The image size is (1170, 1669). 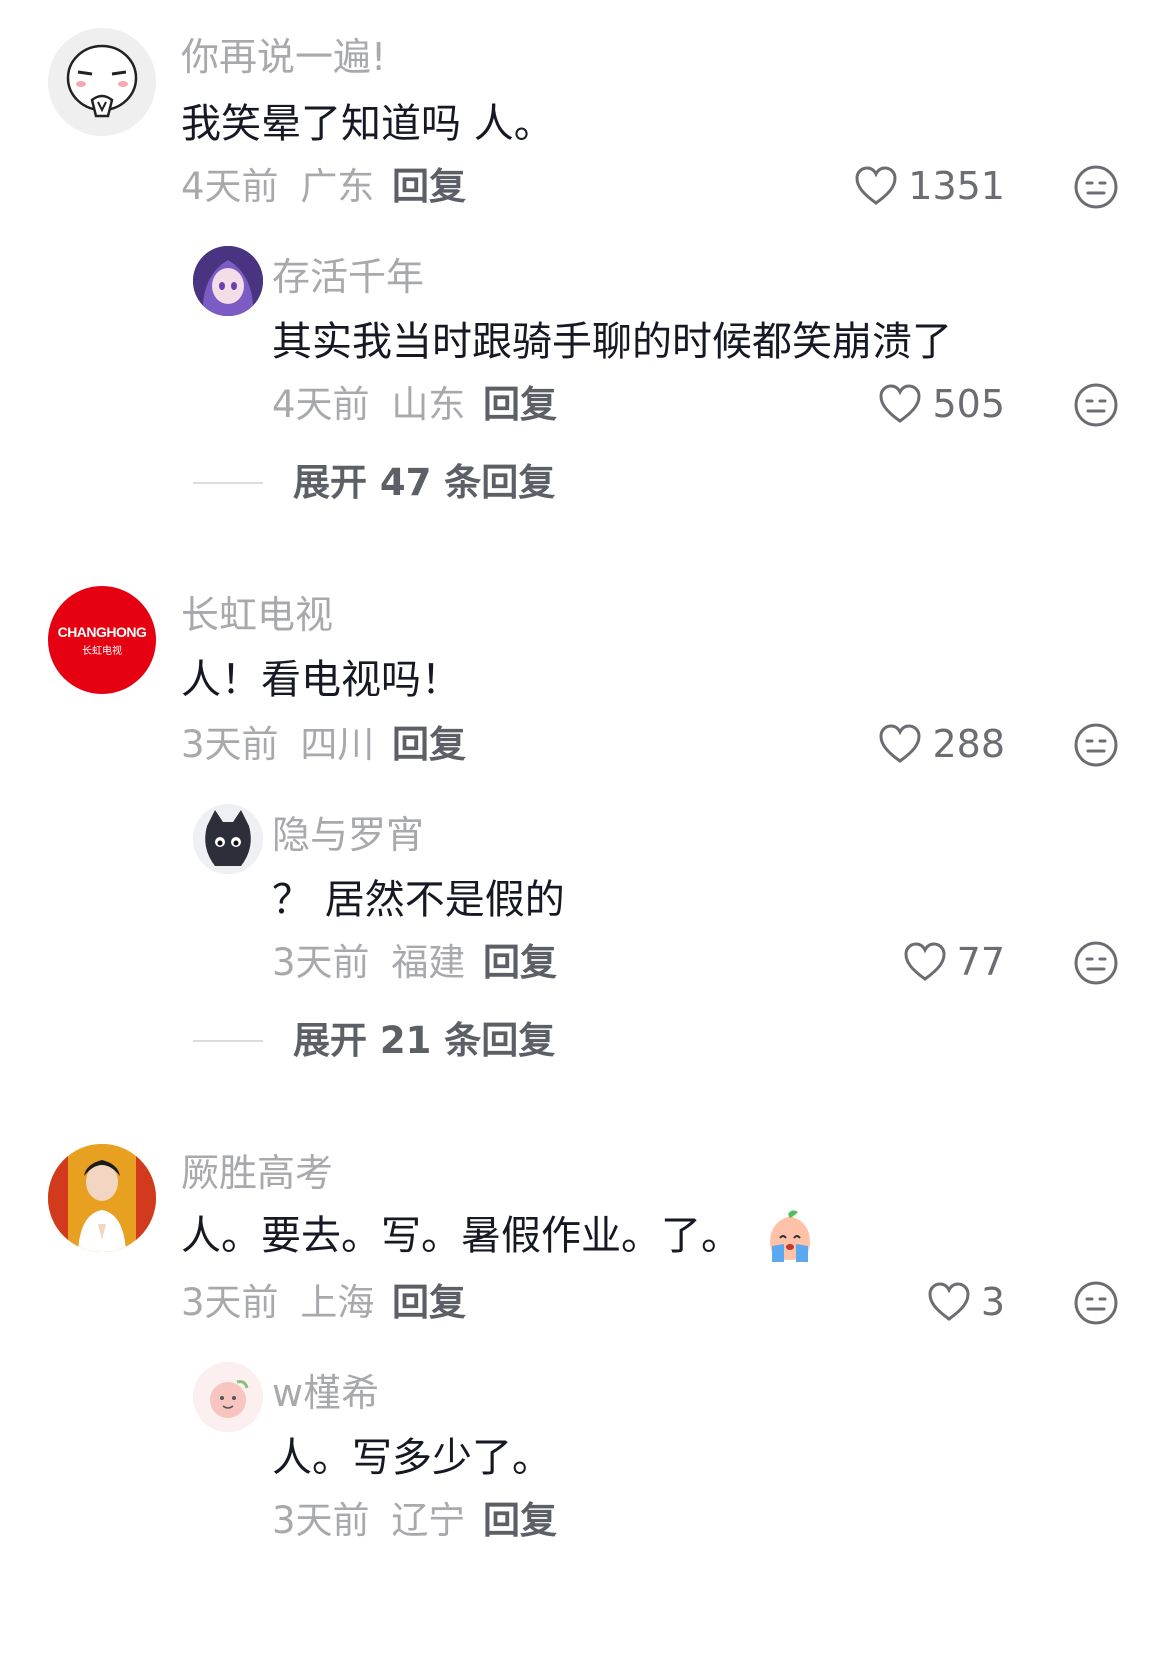 I want to click on like-count: 288, so click(x=968, y=744).